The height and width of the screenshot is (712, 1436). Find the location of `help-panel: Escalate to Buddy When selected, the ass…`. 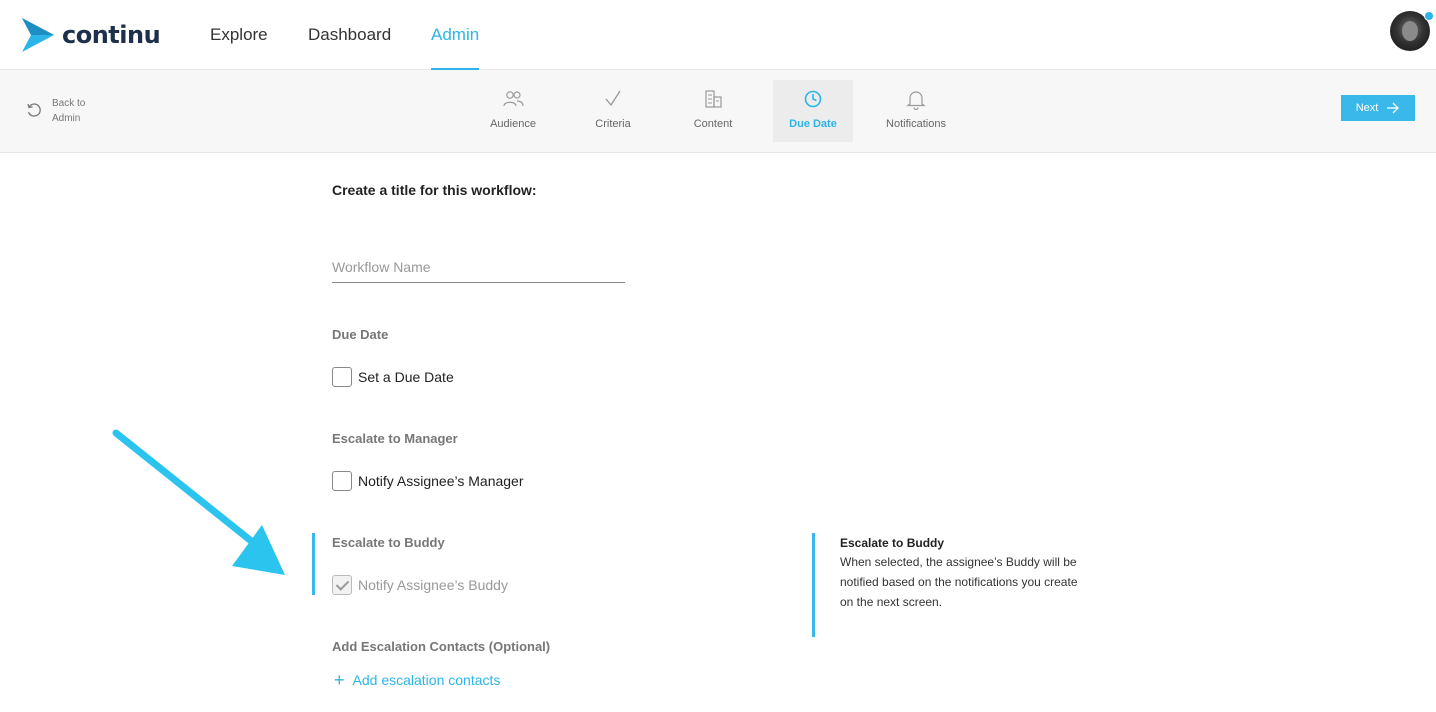

help-panel: Escalate to Buddy When selected, the ass… is located at coordinates (952, 585).